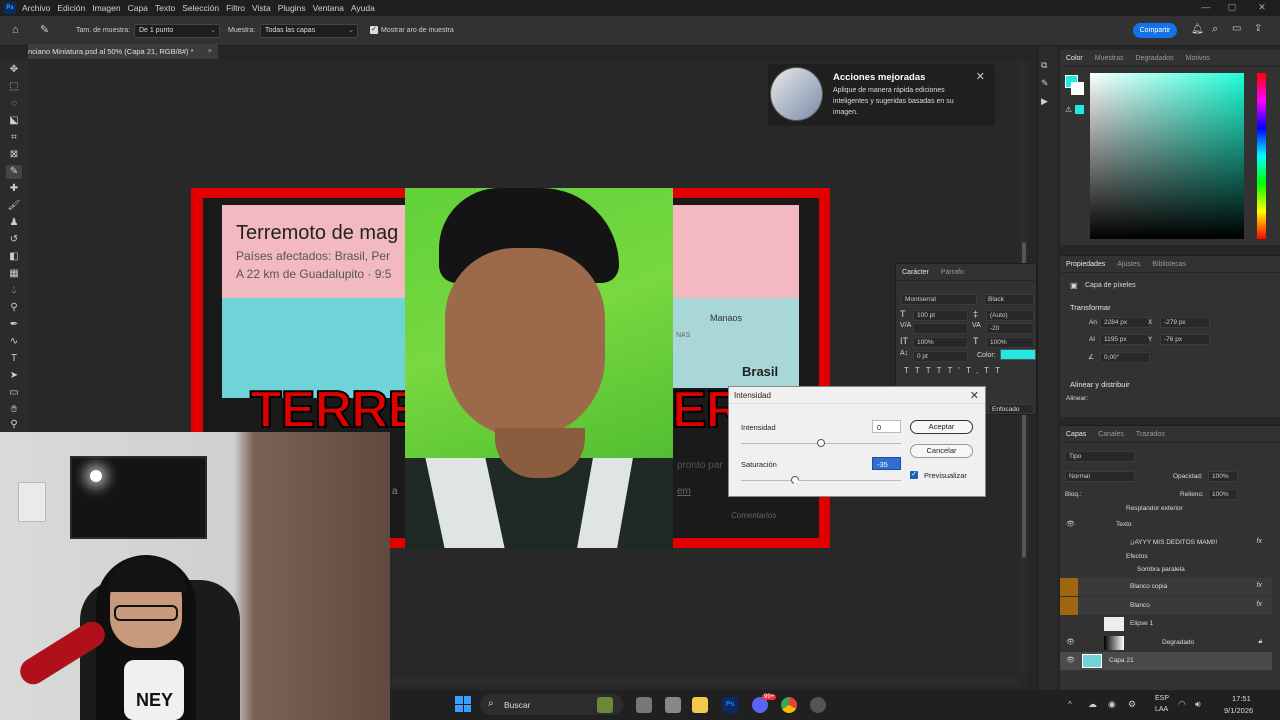 The height and width of the screenshot is (720, 1280). I want to click on background-color-swatch, so click(1077, 88).